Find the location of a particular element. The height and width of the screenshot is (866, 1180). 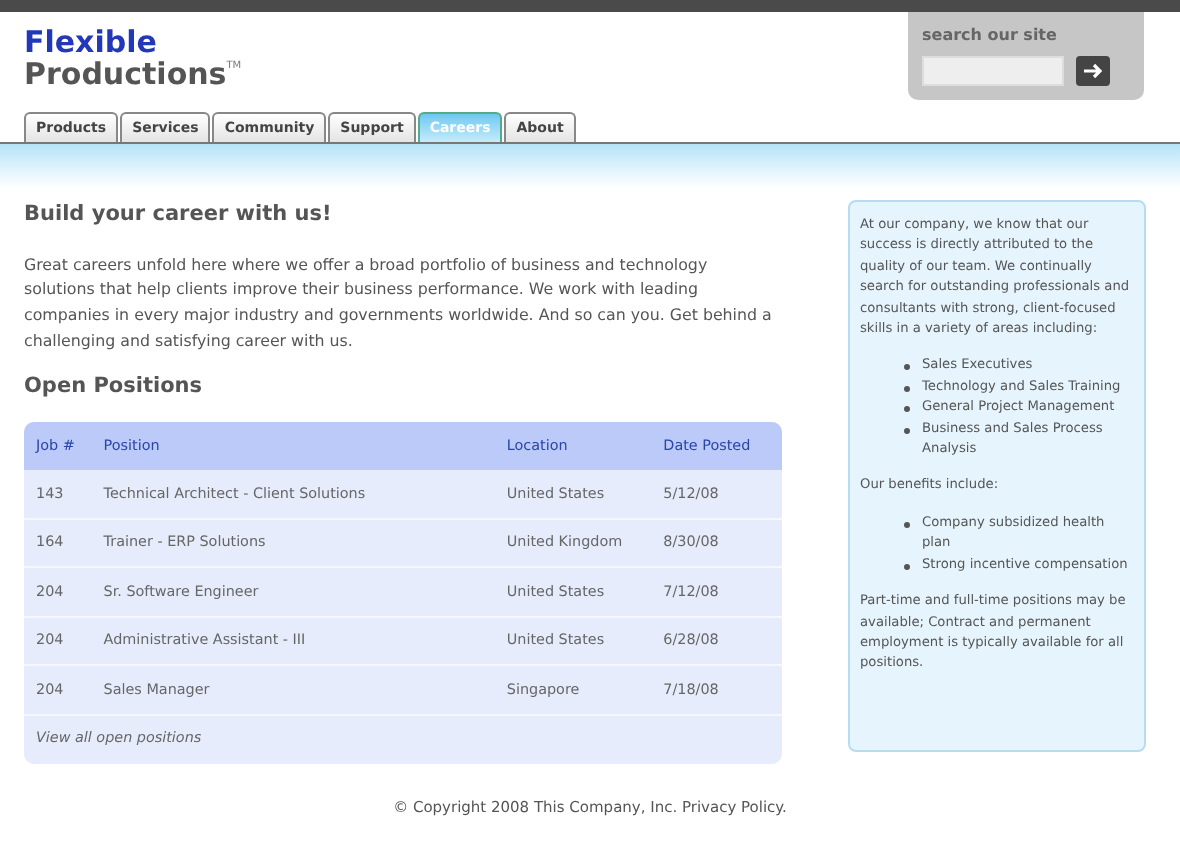

logo-text: Productions is located at coordinates (125, 74).